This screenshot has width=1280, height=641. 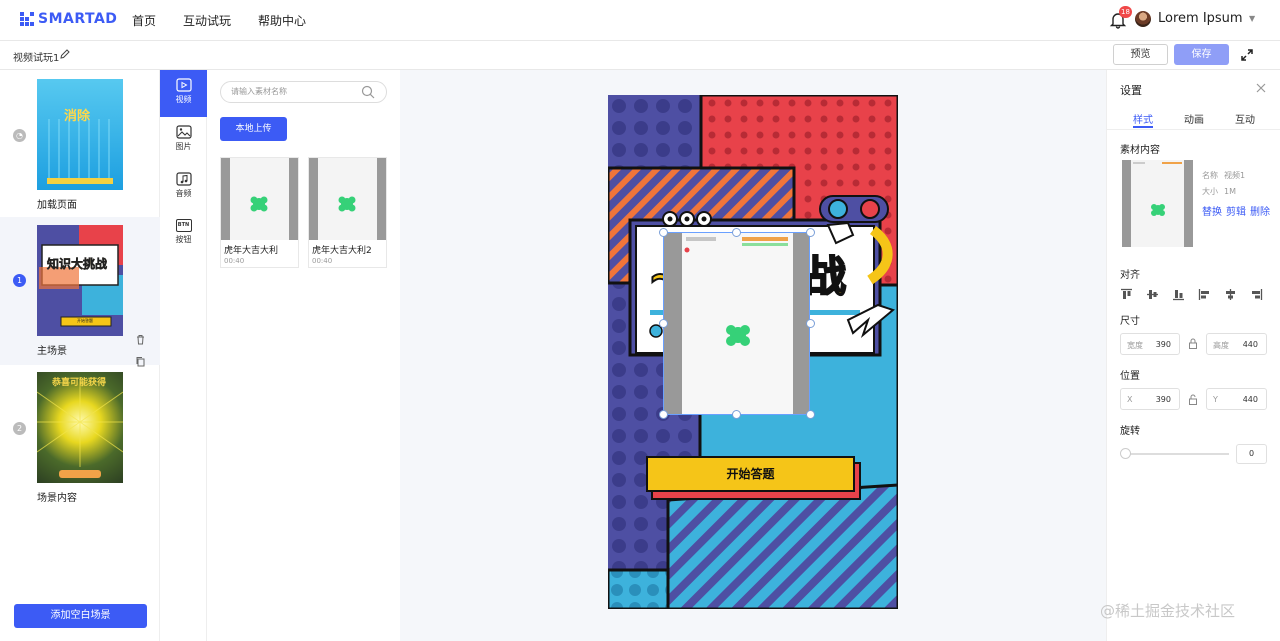 What do you see at coordinates (140, 339) in the screenshot?
I see `trash-icon` at bounding box center [140, 339].